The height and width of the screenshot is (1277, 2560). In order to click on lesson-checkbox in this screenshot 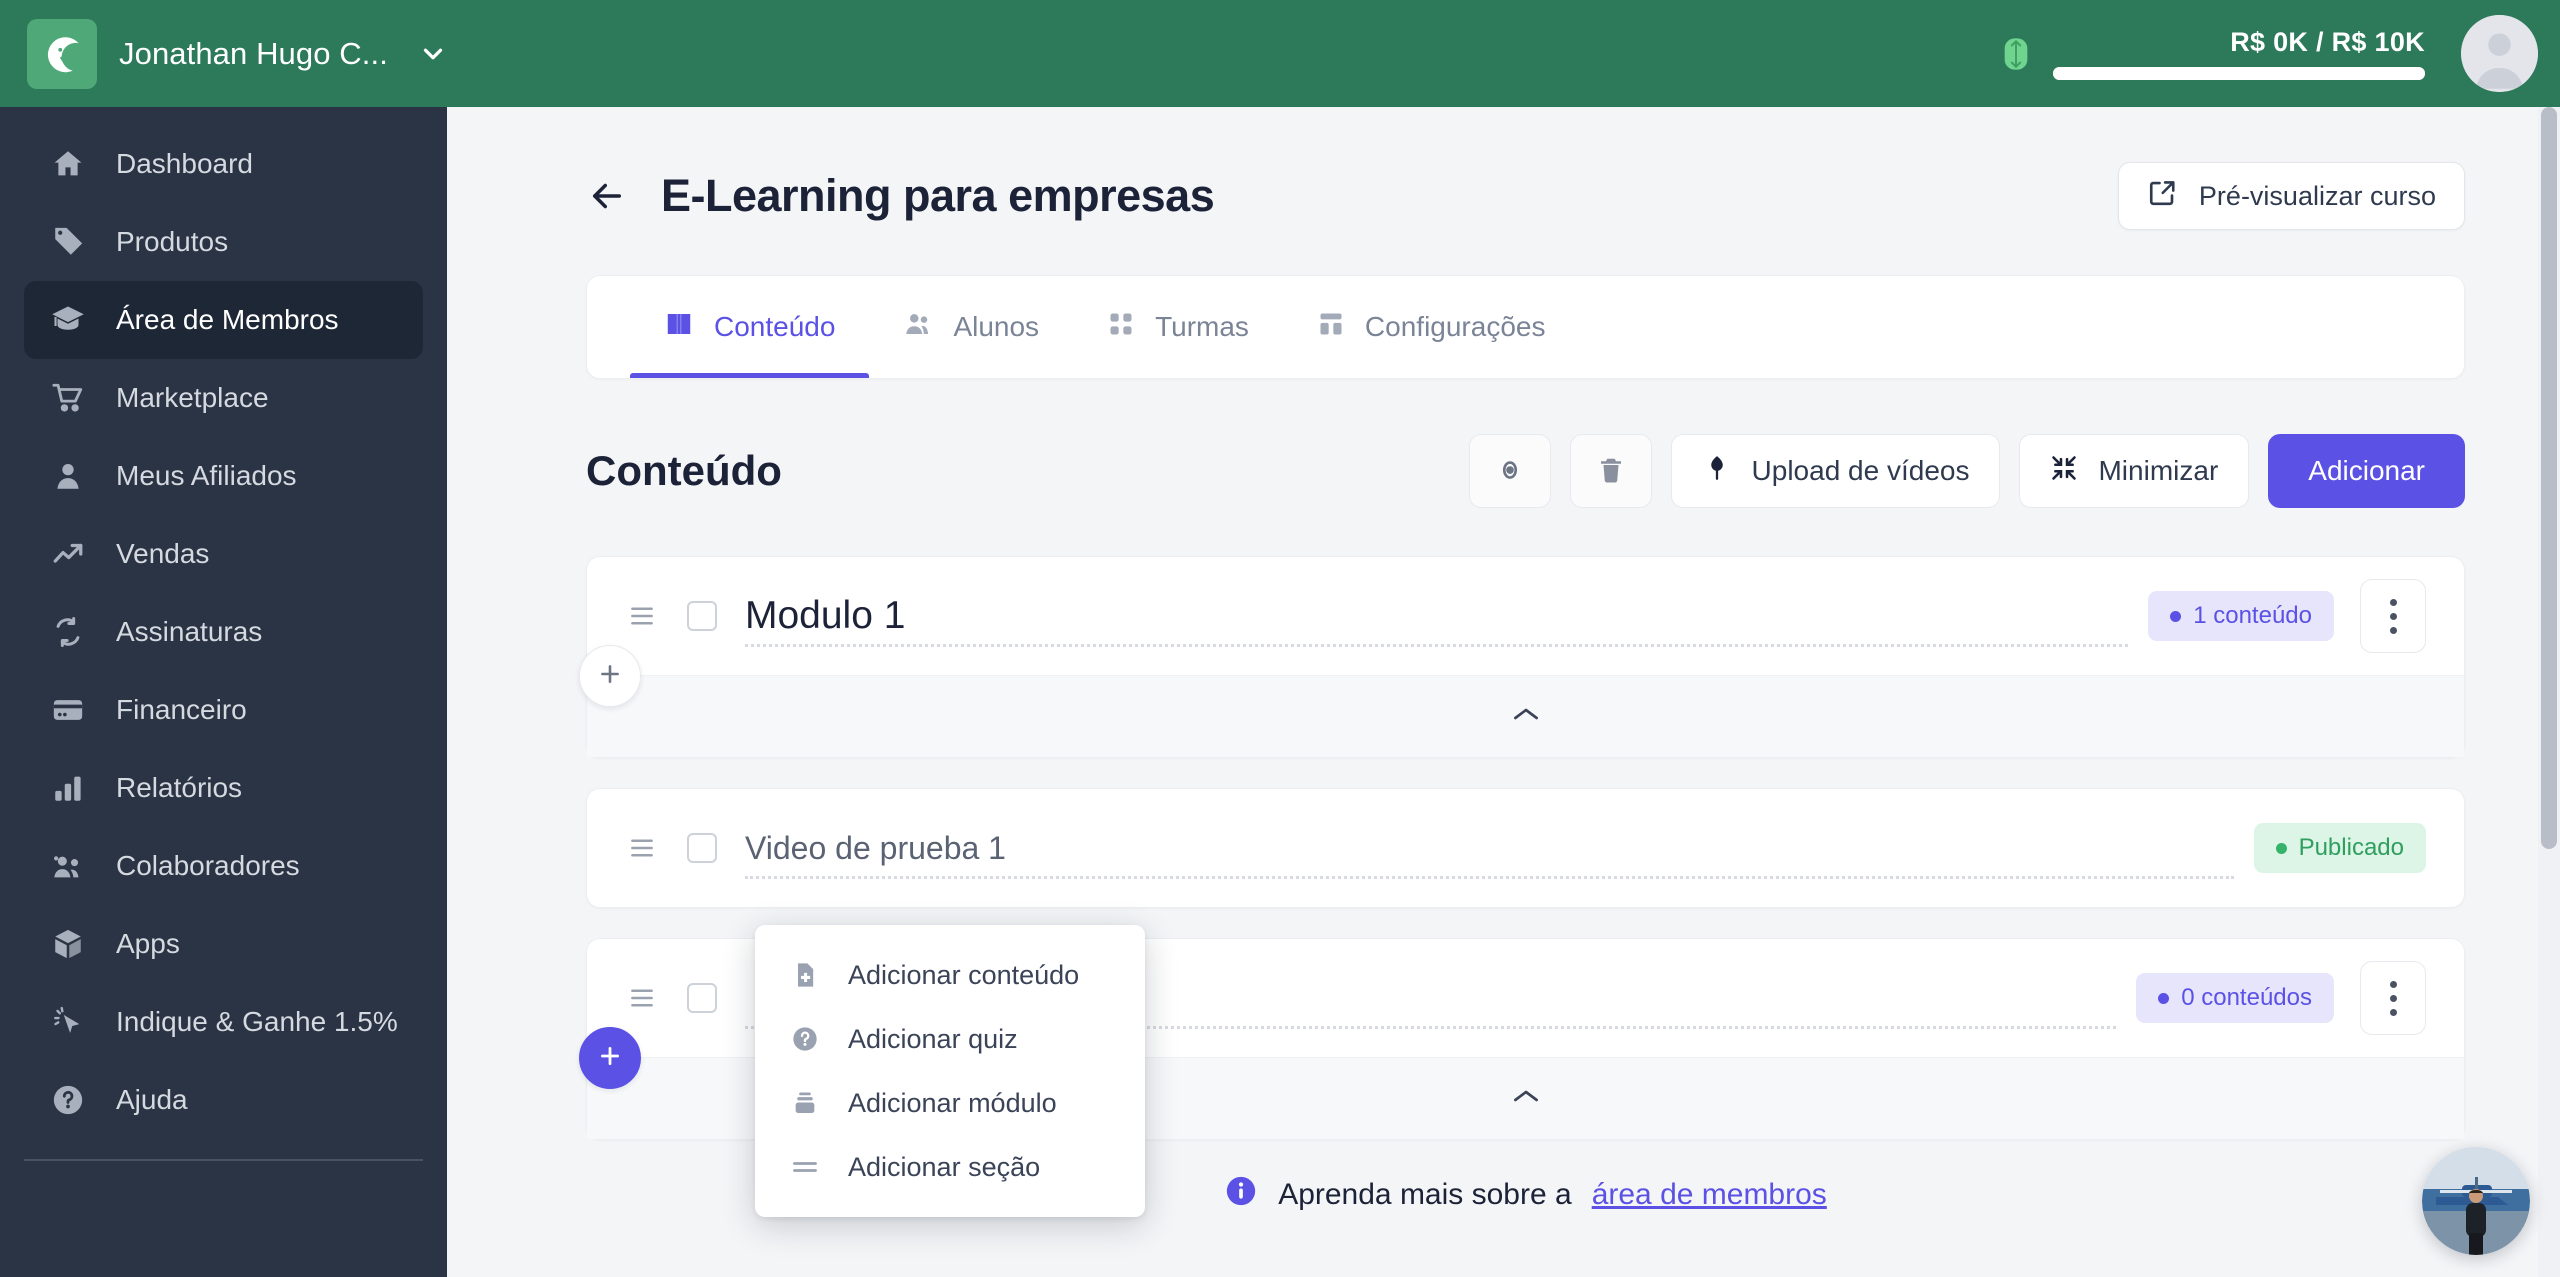, I will do `click(702, 848)`.